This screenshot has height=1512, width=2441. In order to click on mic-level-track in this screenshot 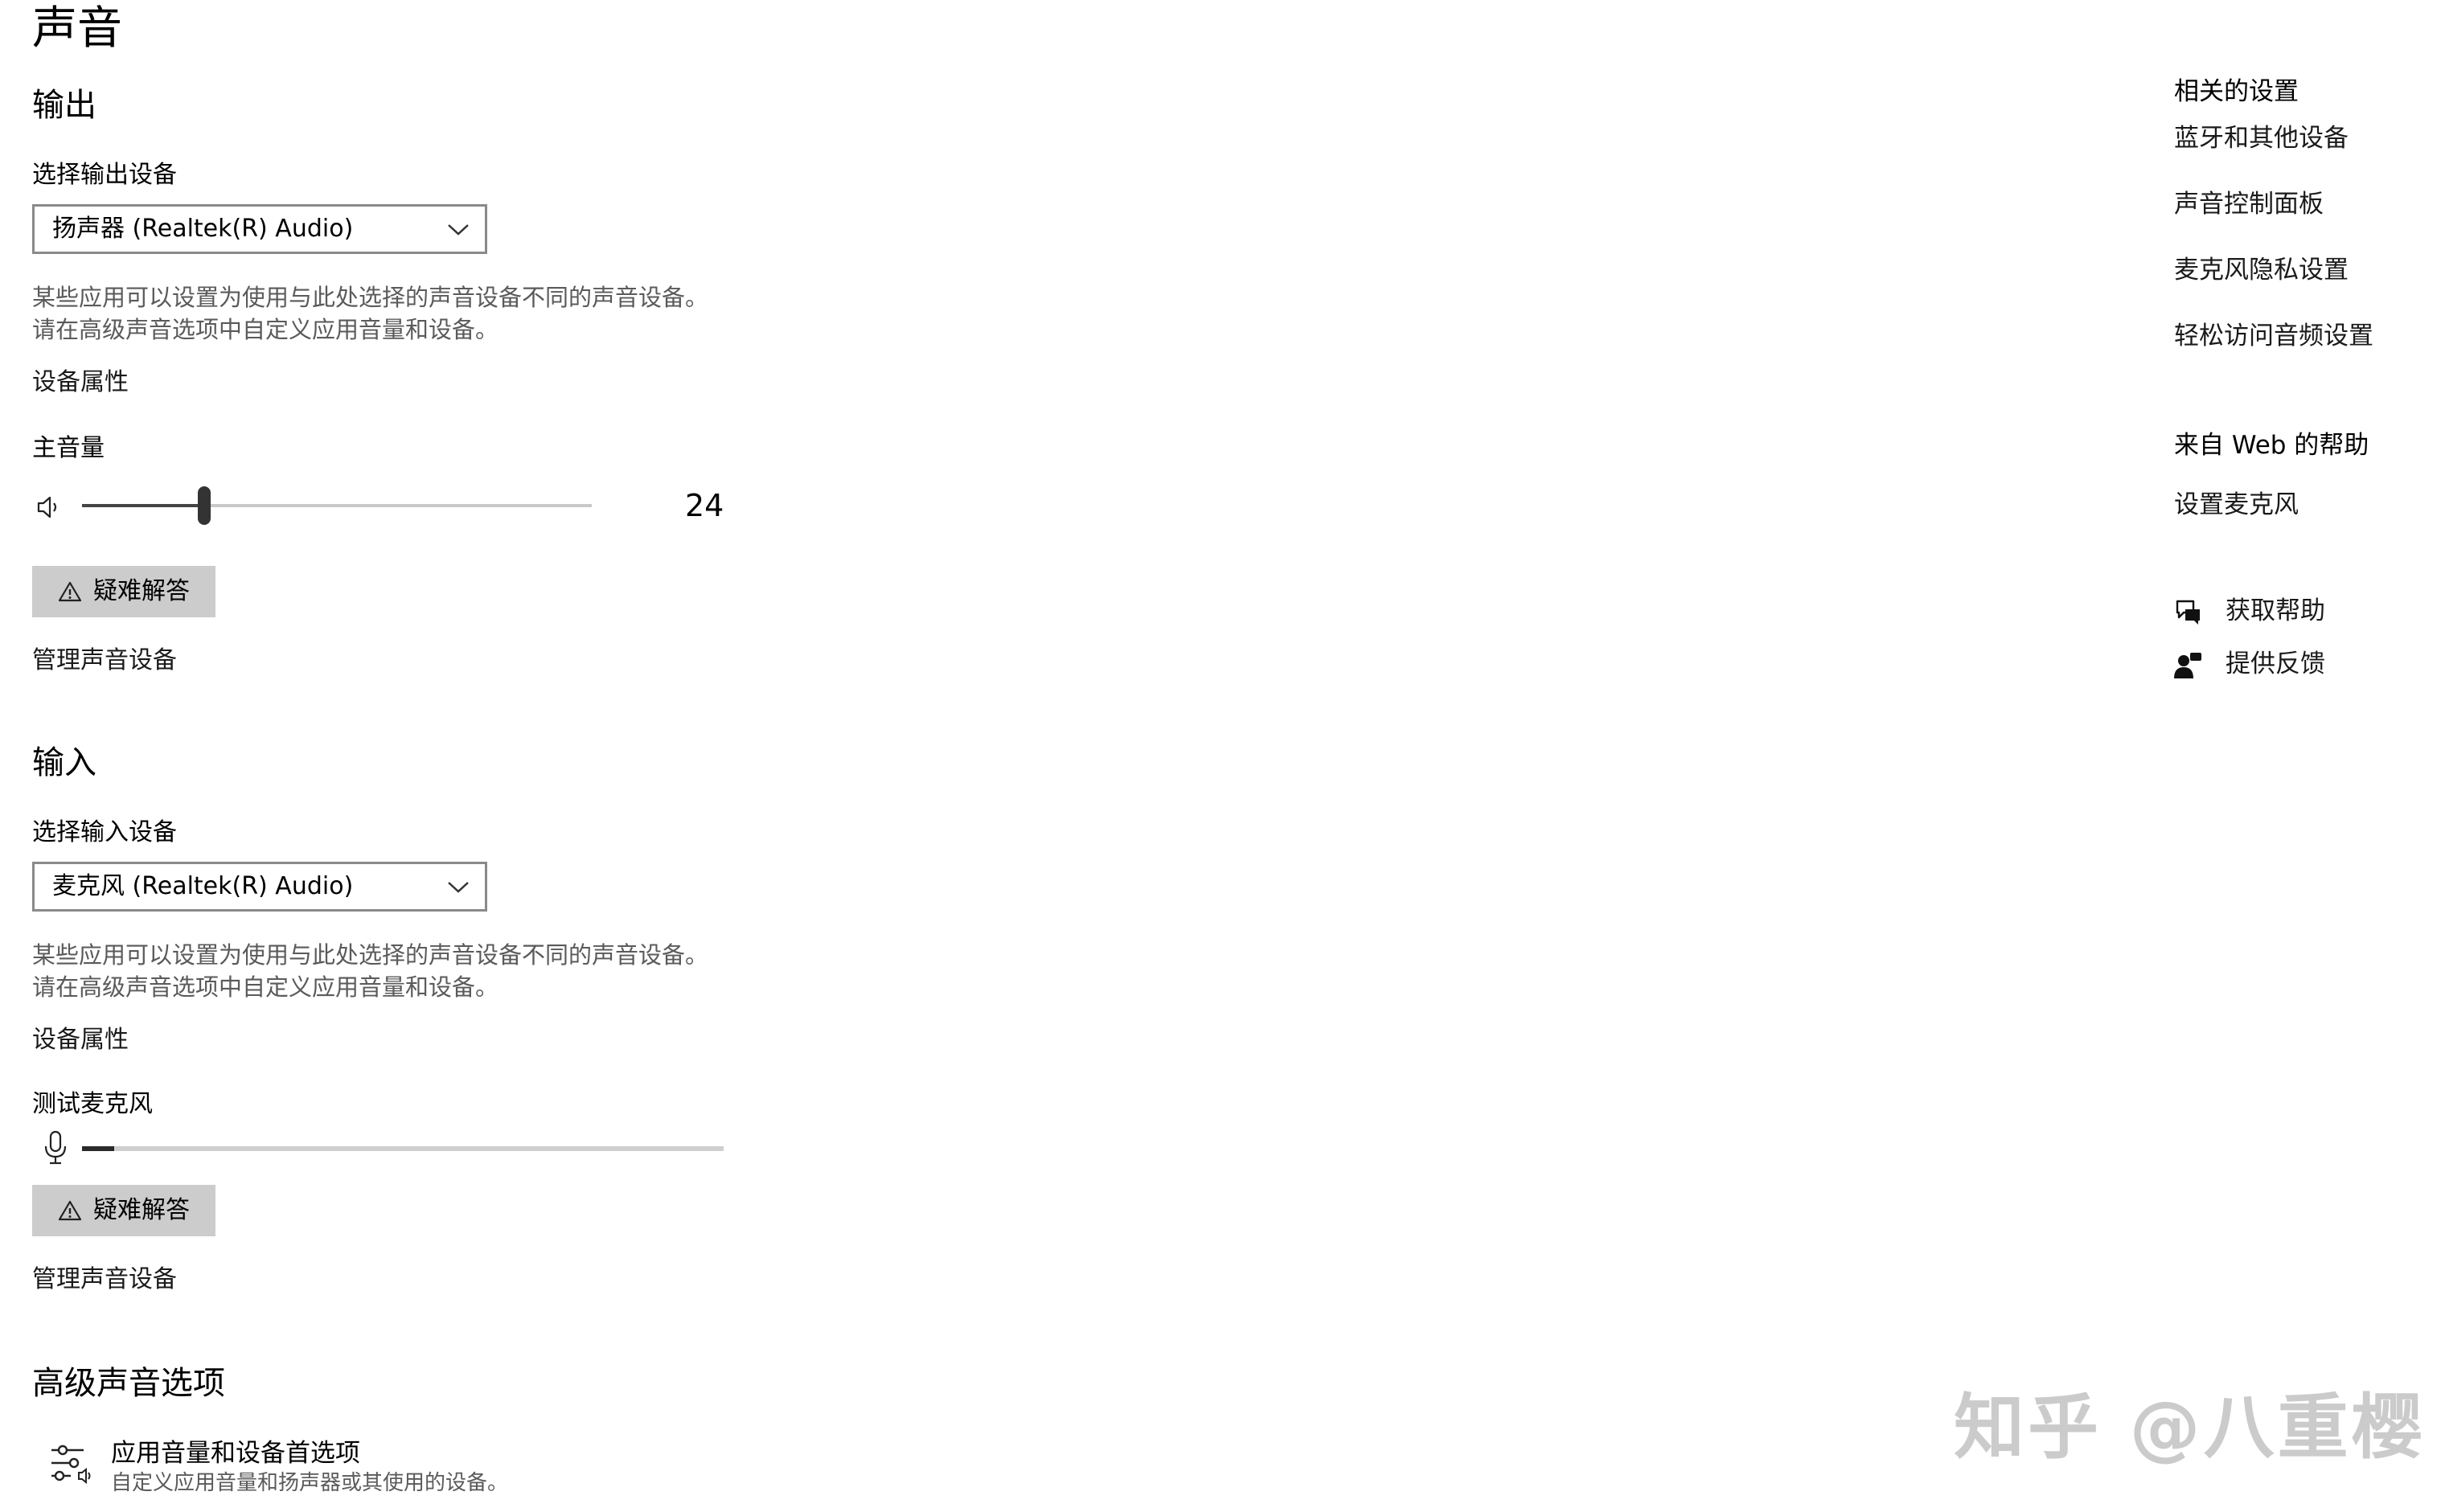, I will do `click(403, 1148)`.